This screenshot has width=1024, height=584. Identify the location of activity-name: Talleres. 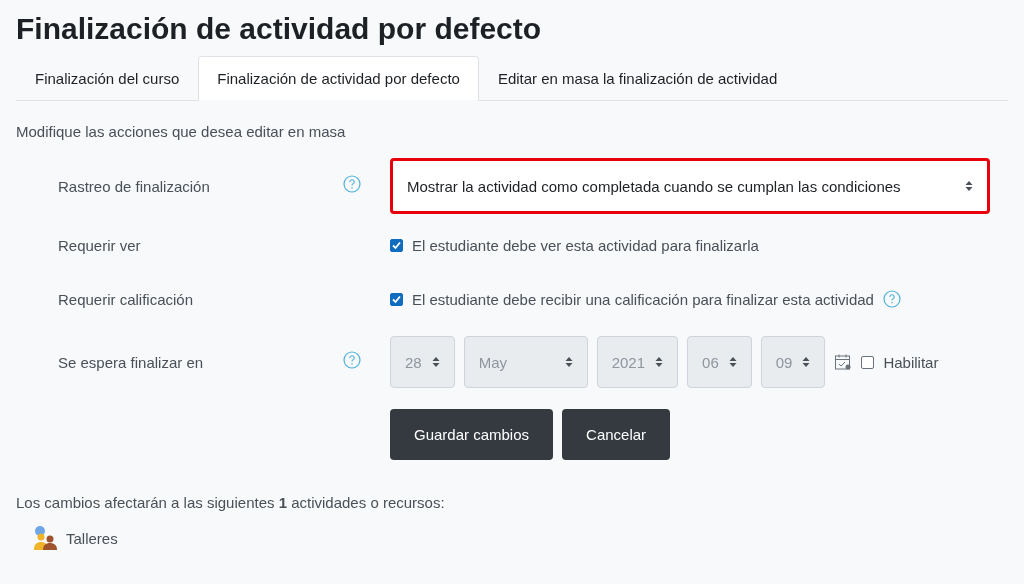
(92, 538).